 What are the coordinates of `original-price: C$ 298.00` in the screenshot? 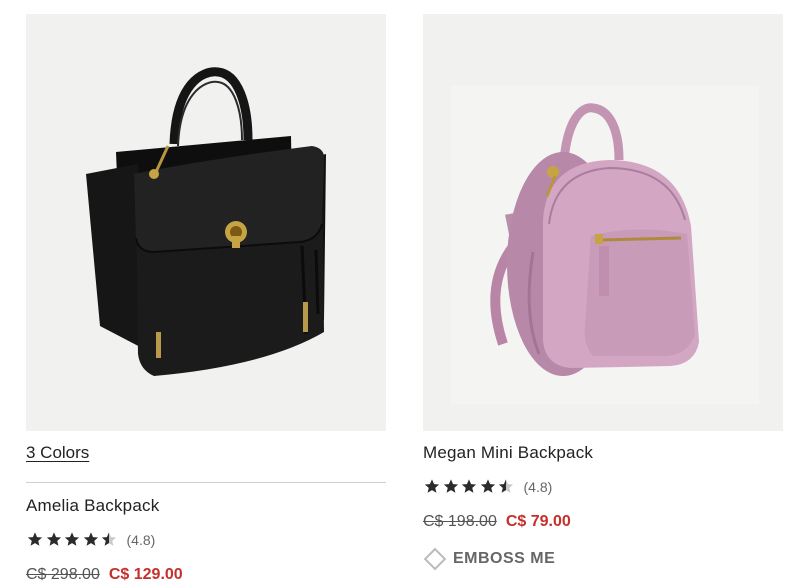 It's located at (63, 574).